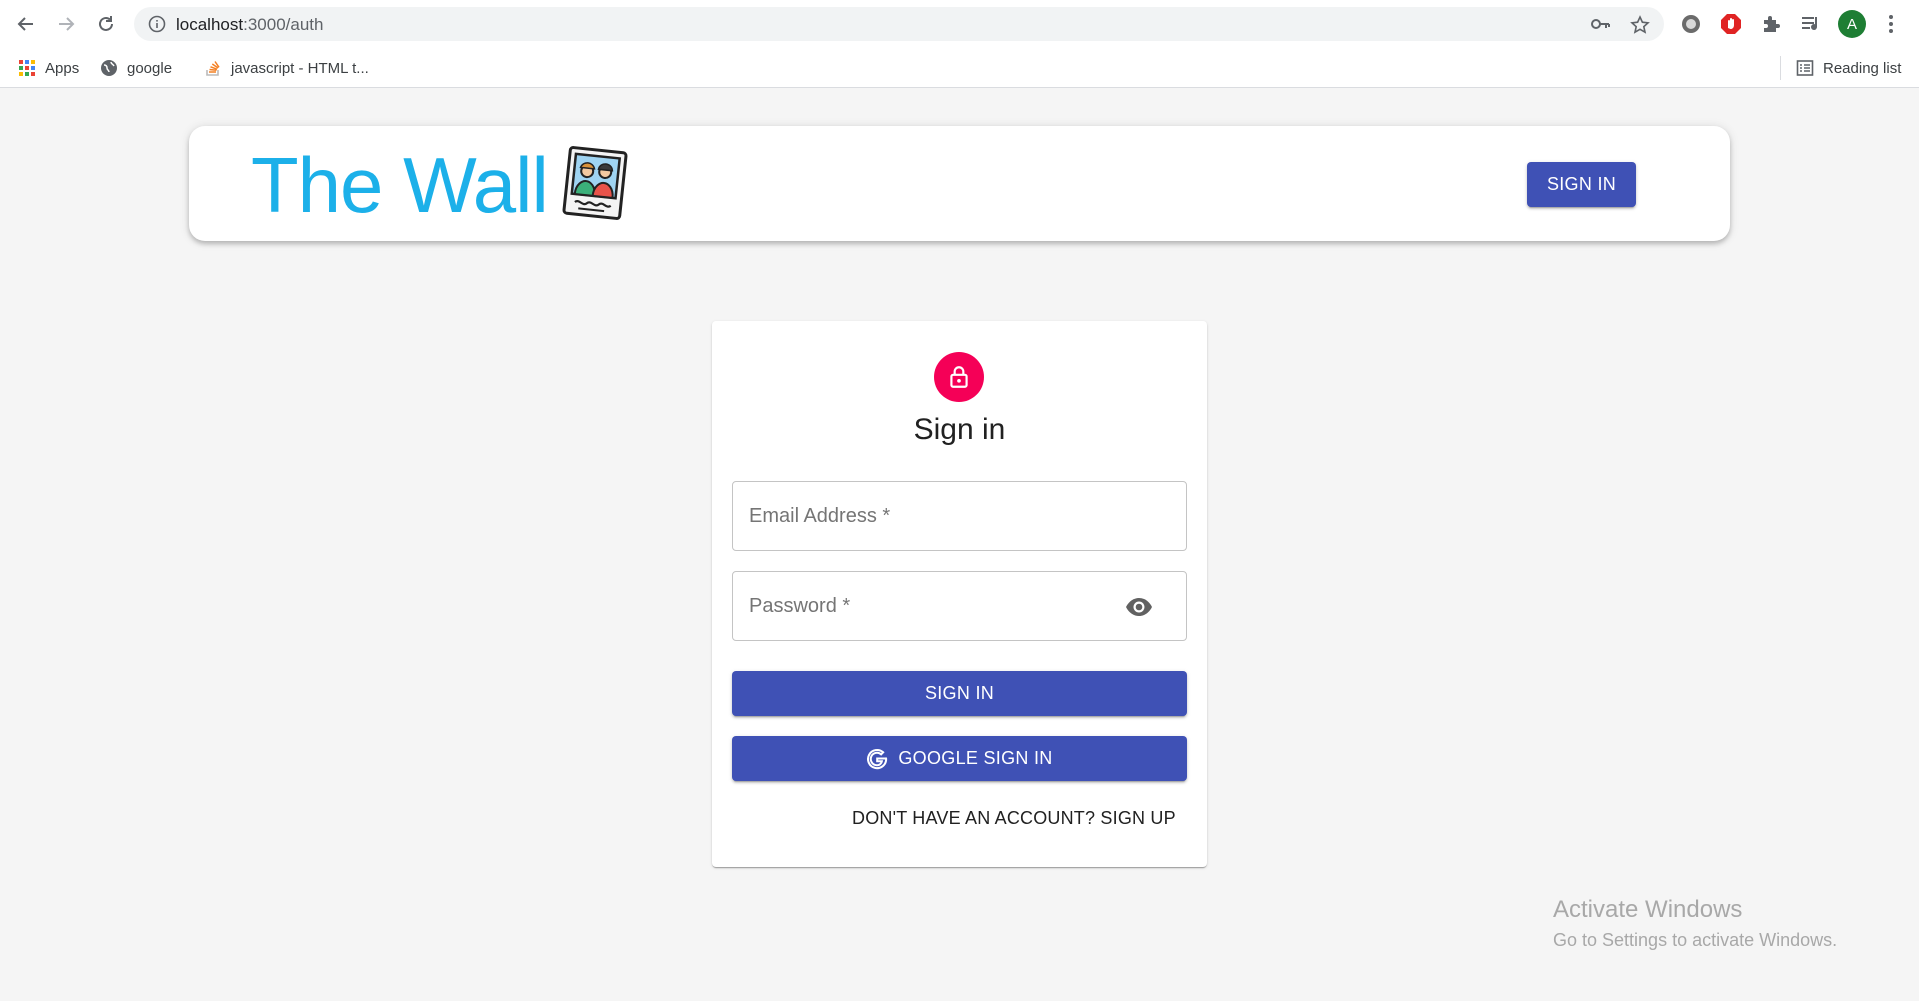  I want to click on bookmark-google: google, so click(136, 68).